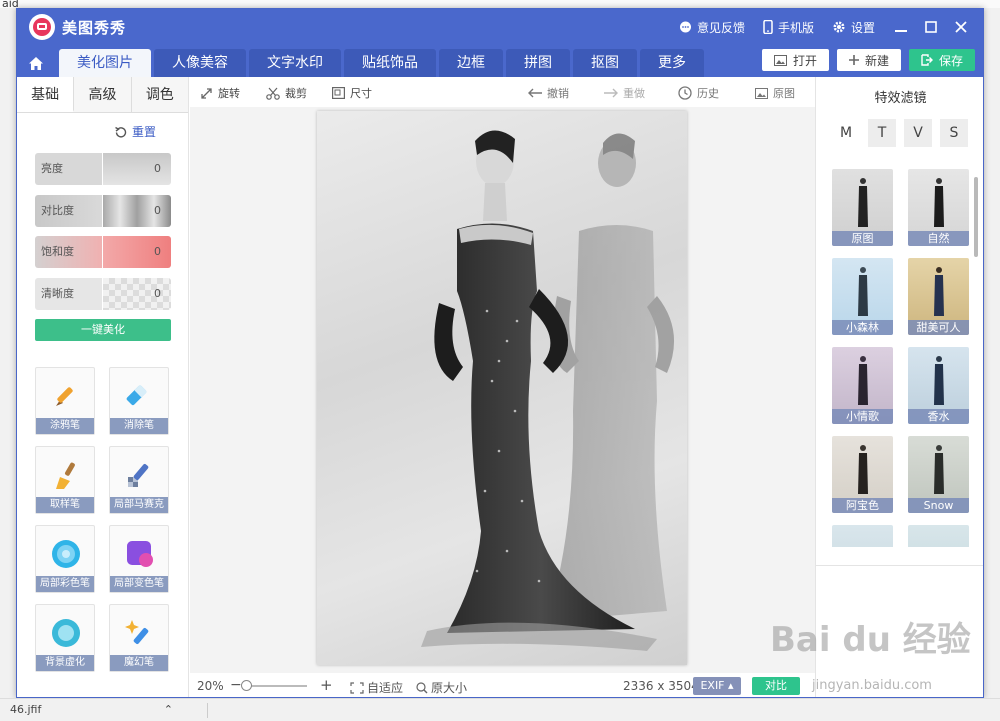  What do you see at coordinates (105, 63) in the screenshot?
I see `tab-beautify: 美化图片` at bounding box center [105, 63].